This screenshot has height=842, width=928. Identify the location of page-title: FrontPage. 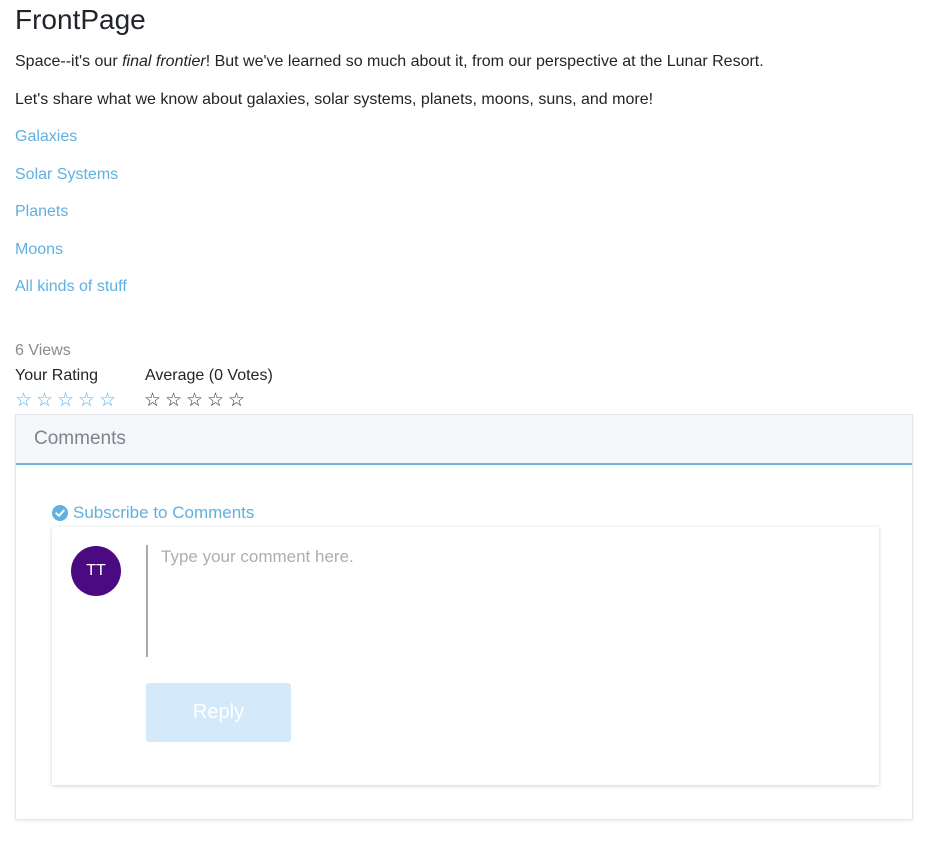
(80, 19).